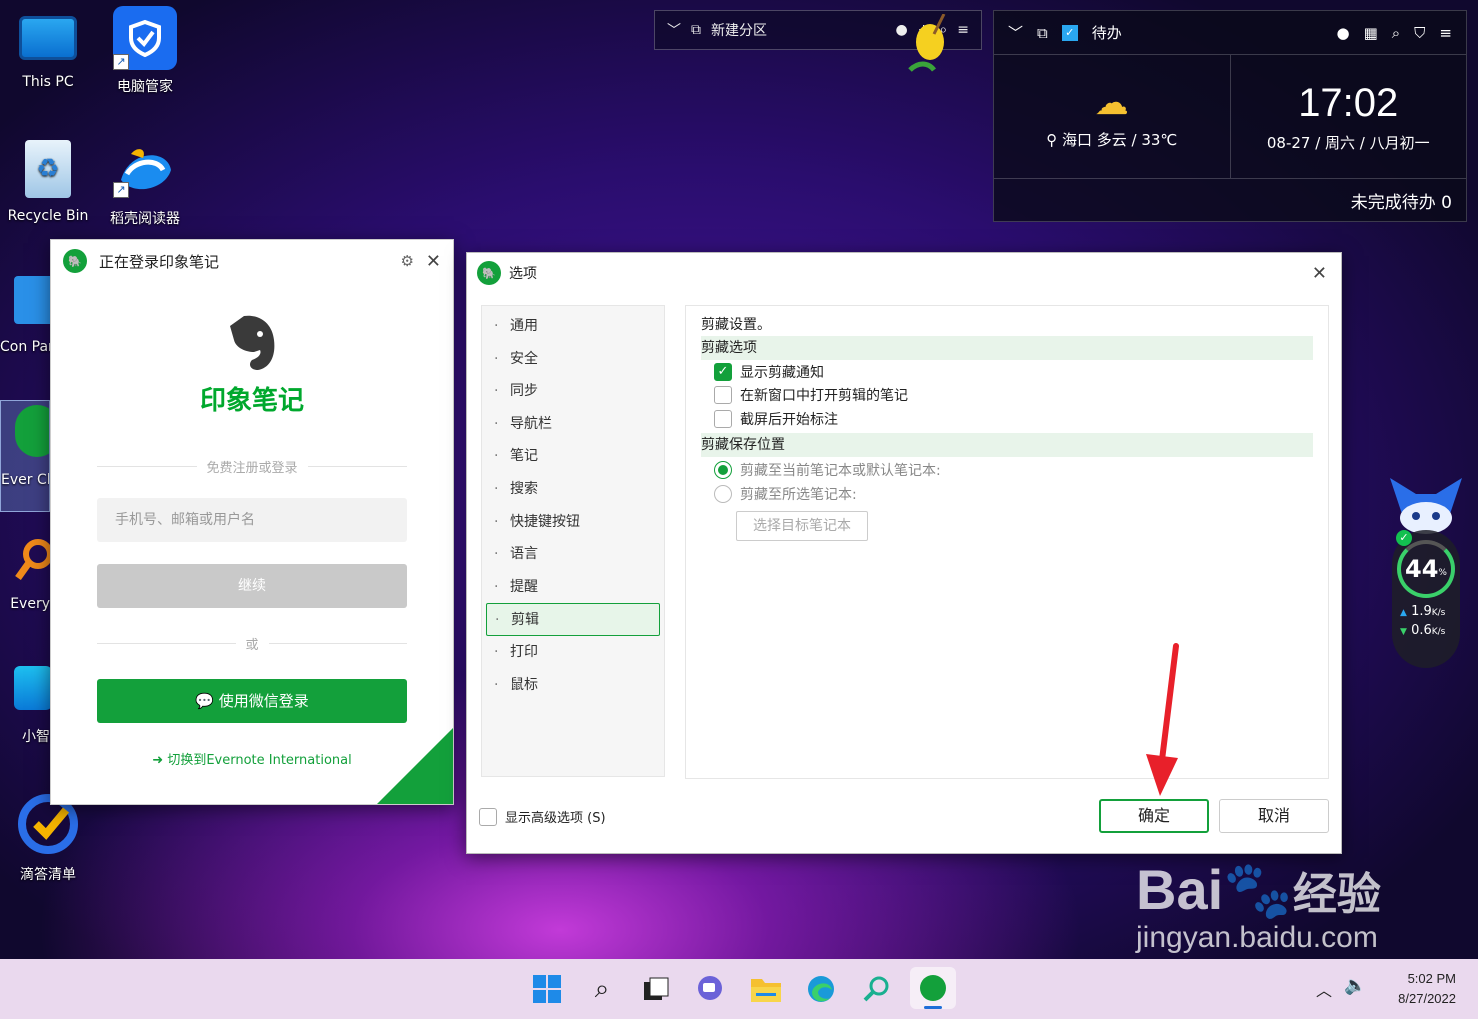 The width and height of the screenshot is (1478, 1019). What do you see at coordinates (547, 989) in the screenshot?
I see `windows-start-icon` at bounding box center [547, 989].